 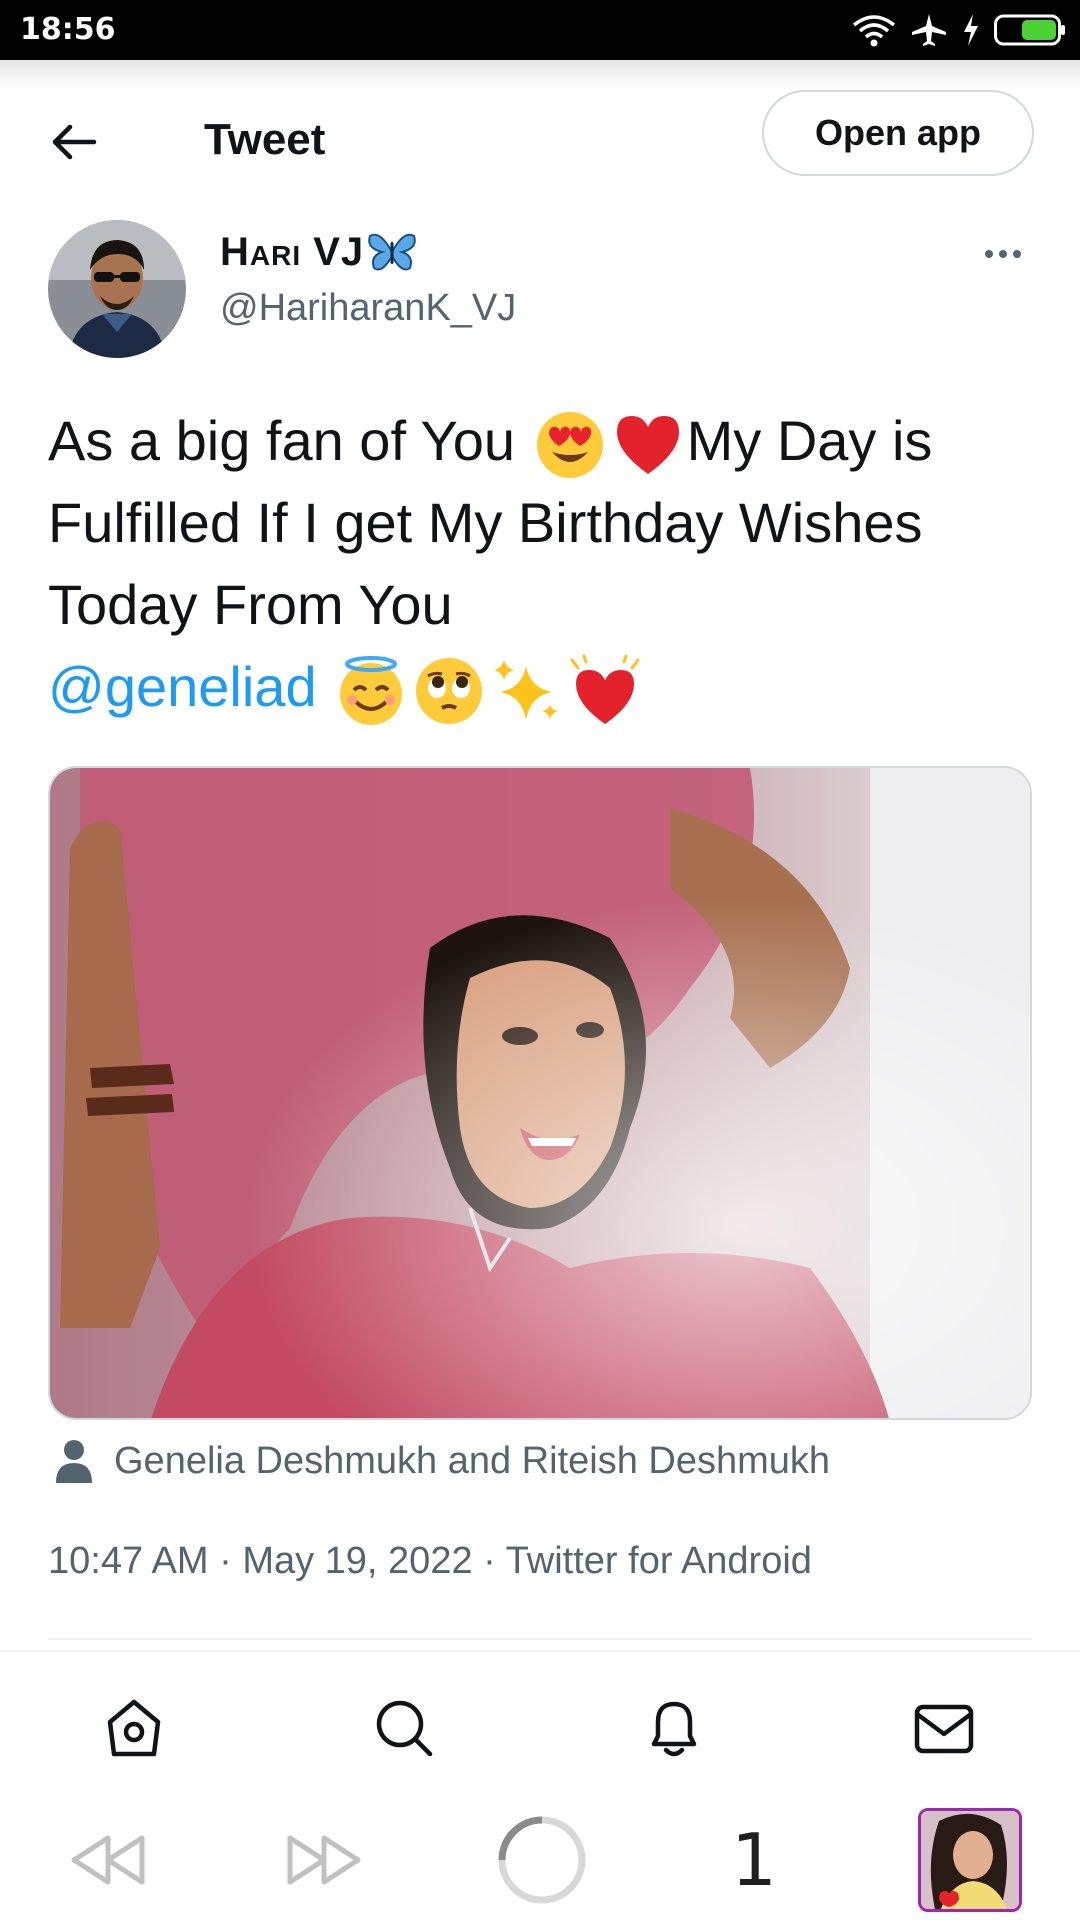 What do you see at coordinates (449, 691) in the screenshot?
I see `pleading-emoji` at bounding box center [449, 691].